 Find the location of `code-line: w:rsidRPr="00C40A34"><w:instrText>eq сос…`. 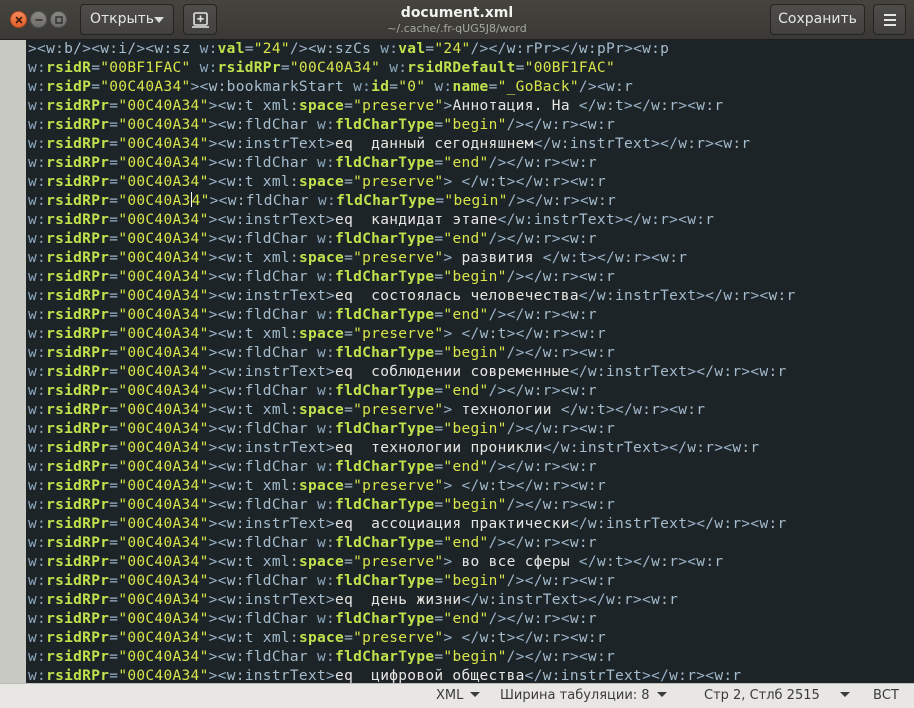

code-line: w:rsidRPr="00C40A34"><w:instrText>eq сос… is located at coordinates (470, 296).